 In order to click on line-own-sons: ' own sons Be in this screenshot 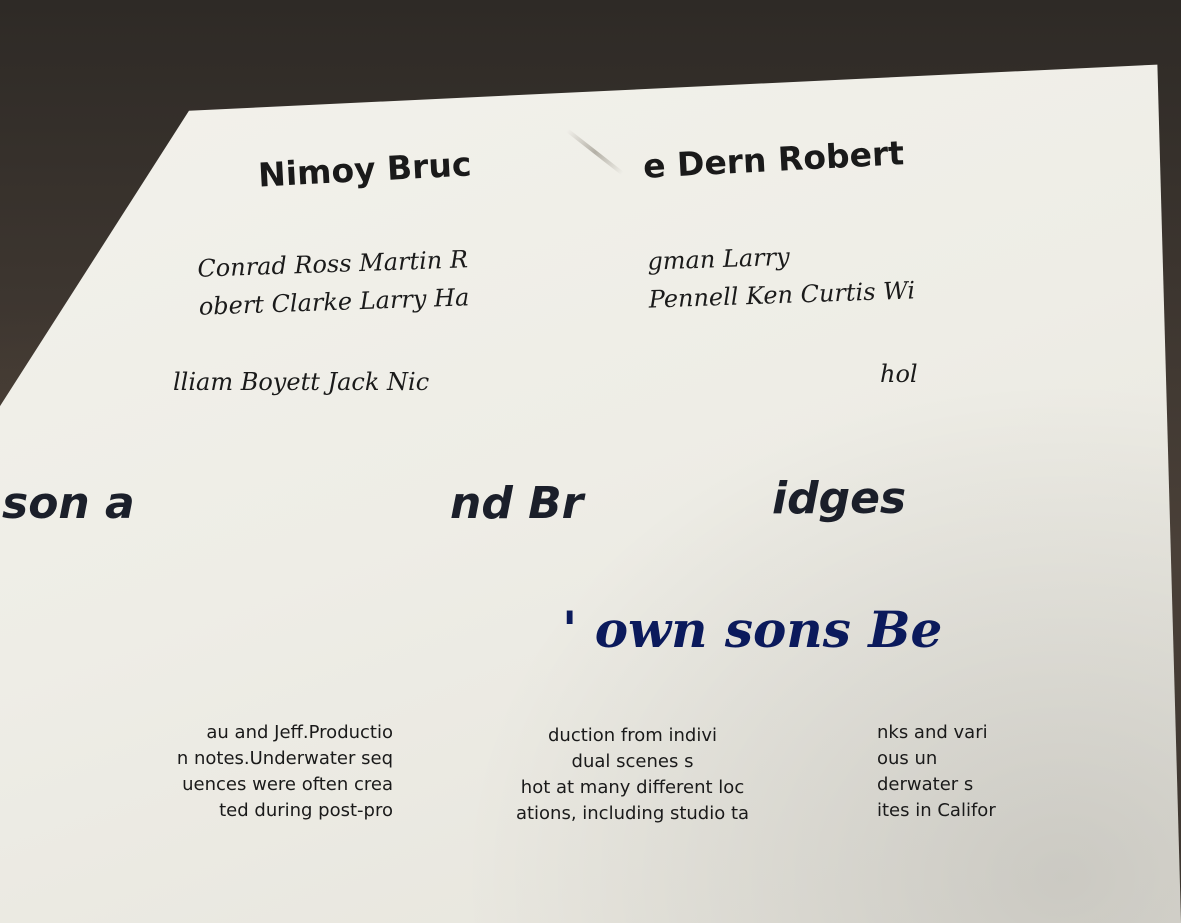, I will do `click(752, 629)`.